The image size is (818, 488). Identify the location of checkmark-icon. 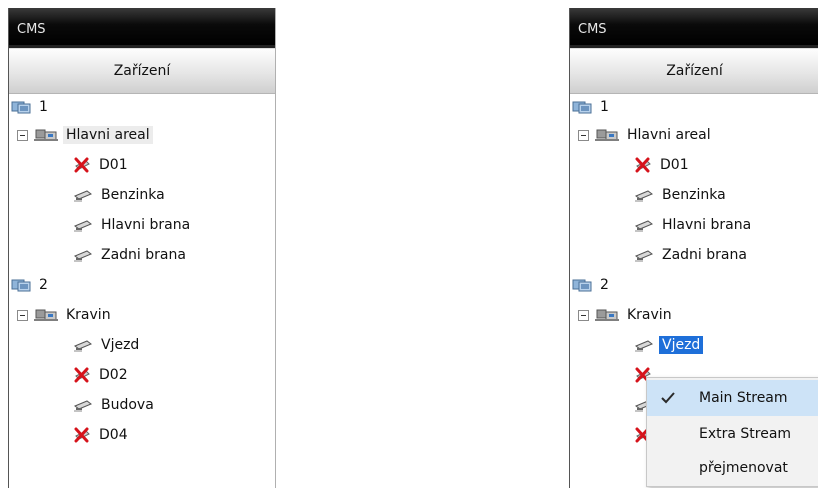
(668, 398).